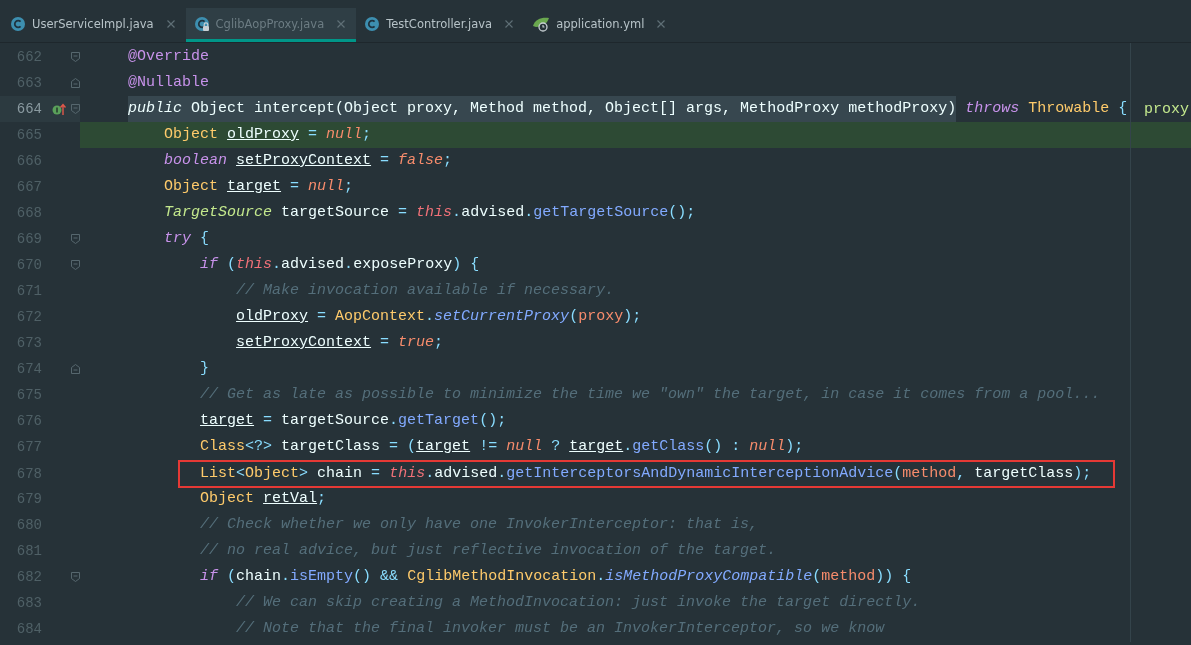  What do you see at coordinates (59, 109) in the screenshot?
I see `implements-arrow-icon` at bounding box center [59, 109].